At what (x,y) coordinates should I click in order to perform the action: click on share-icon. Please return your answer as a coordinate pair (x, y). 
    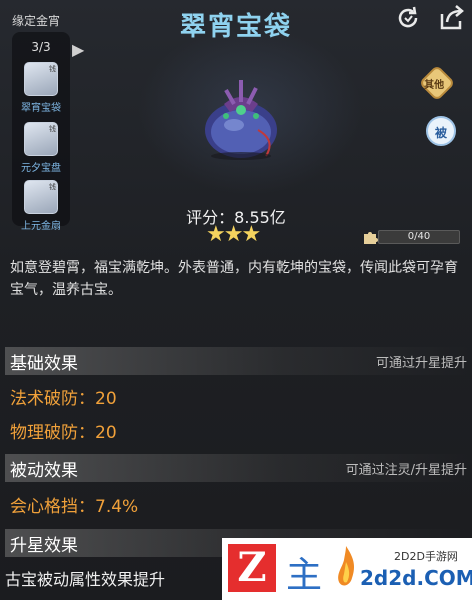
    Looking at the image, I should click on (452, 18).